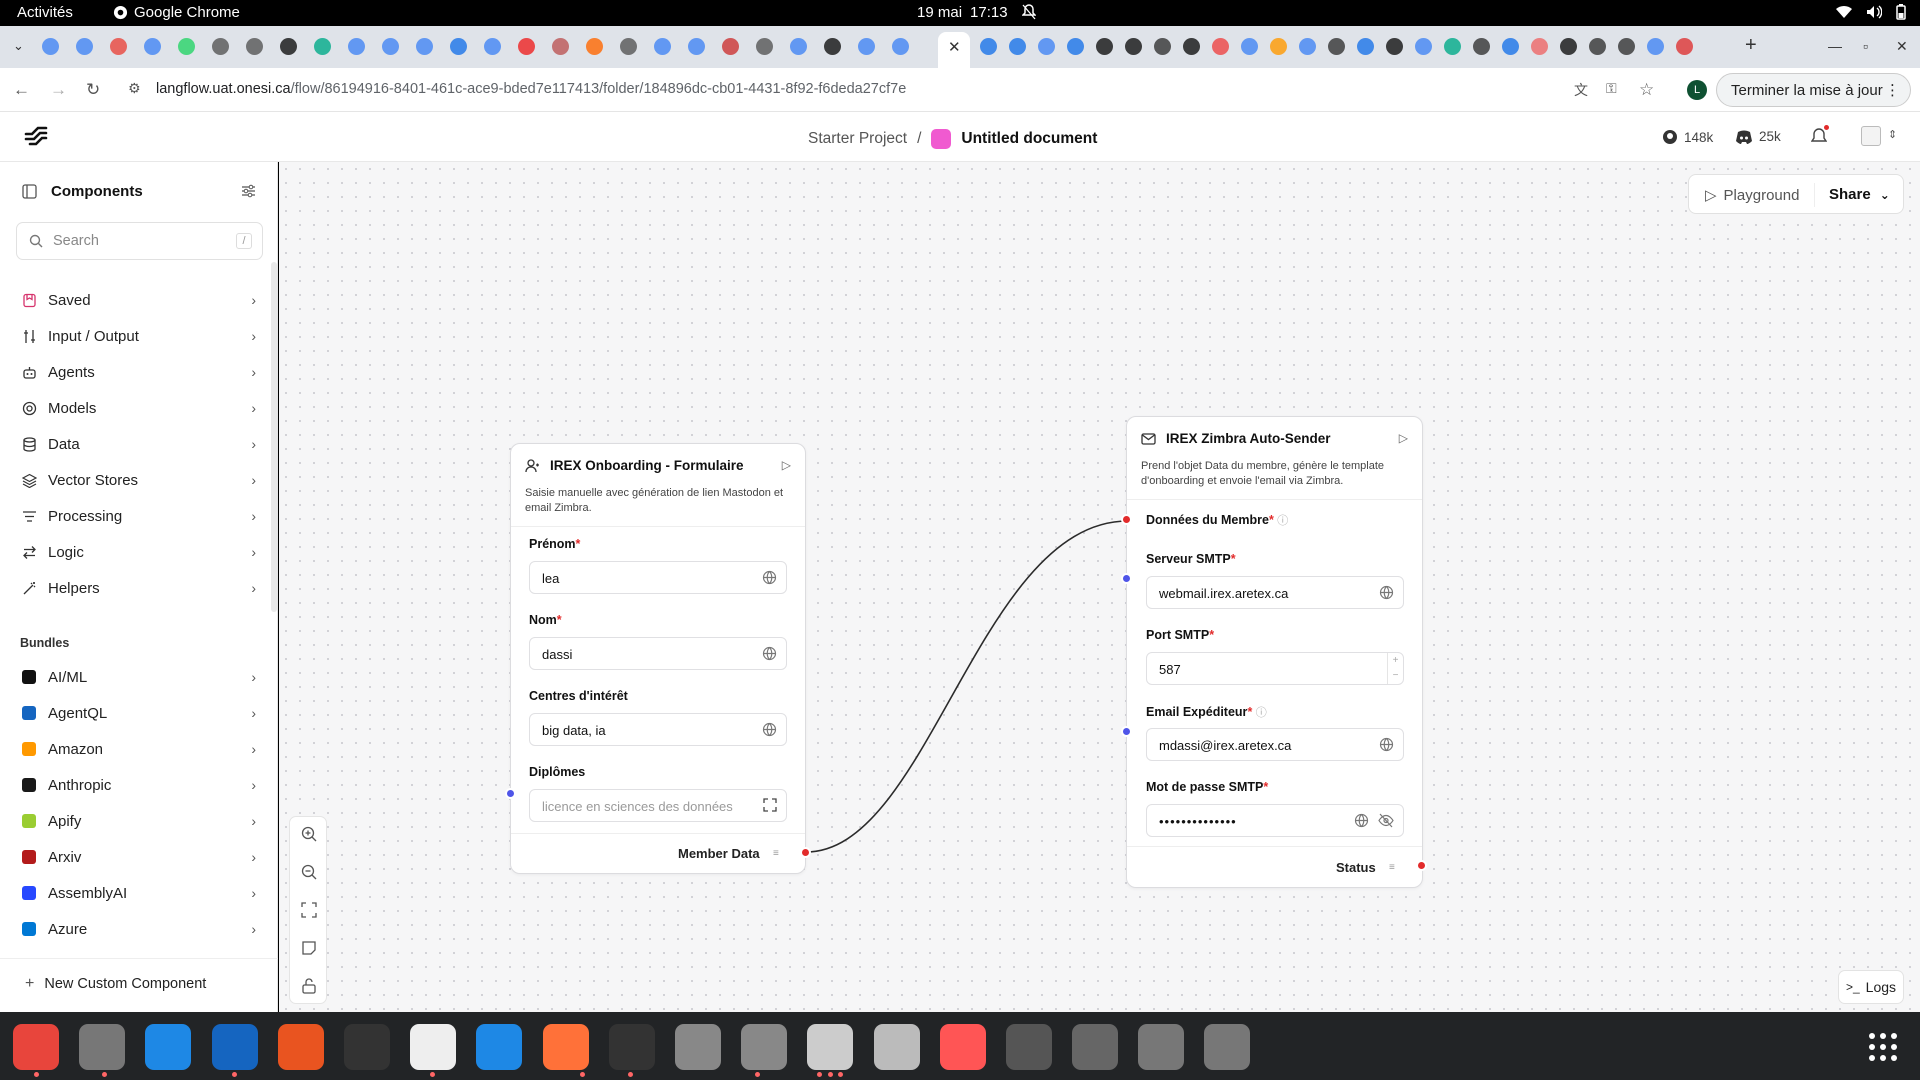 The height and width of the screenshot is (1080, 1920). Describe the element at coordinates (1275, 668) in the screenshot. I see `sender-field-input: 587 + −` at that location.